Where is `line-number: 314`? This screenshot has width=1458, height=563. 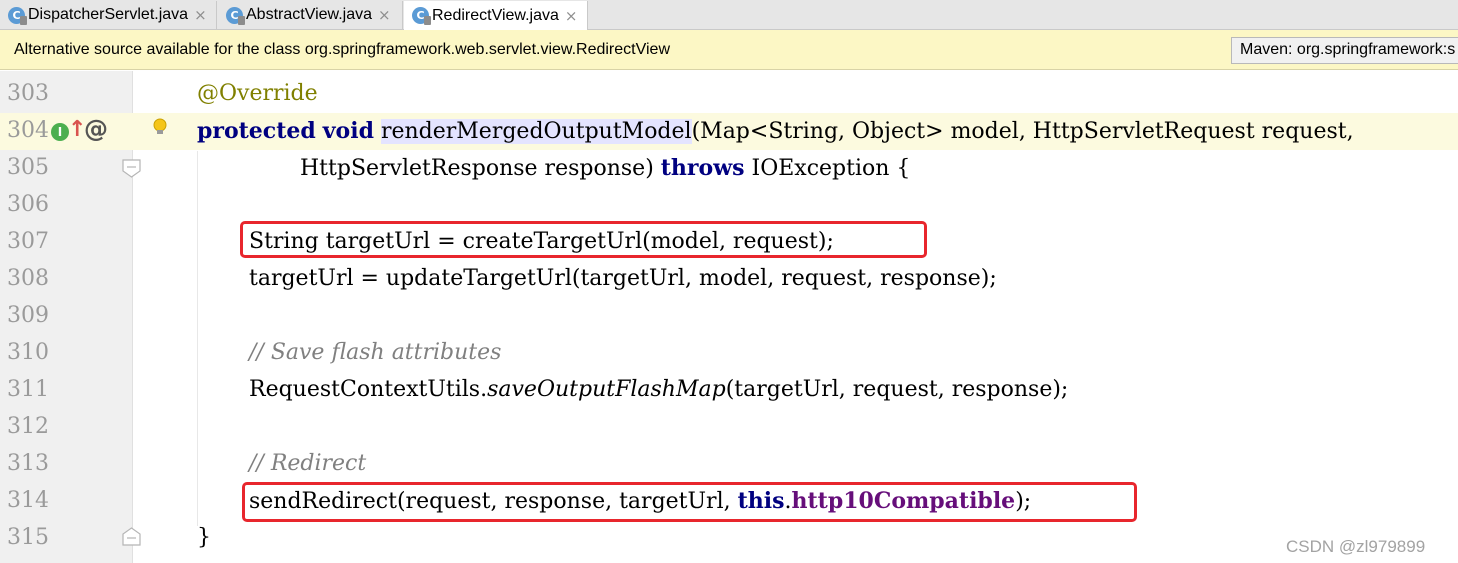 line-number: 314 is located at coordinates (28, 500).